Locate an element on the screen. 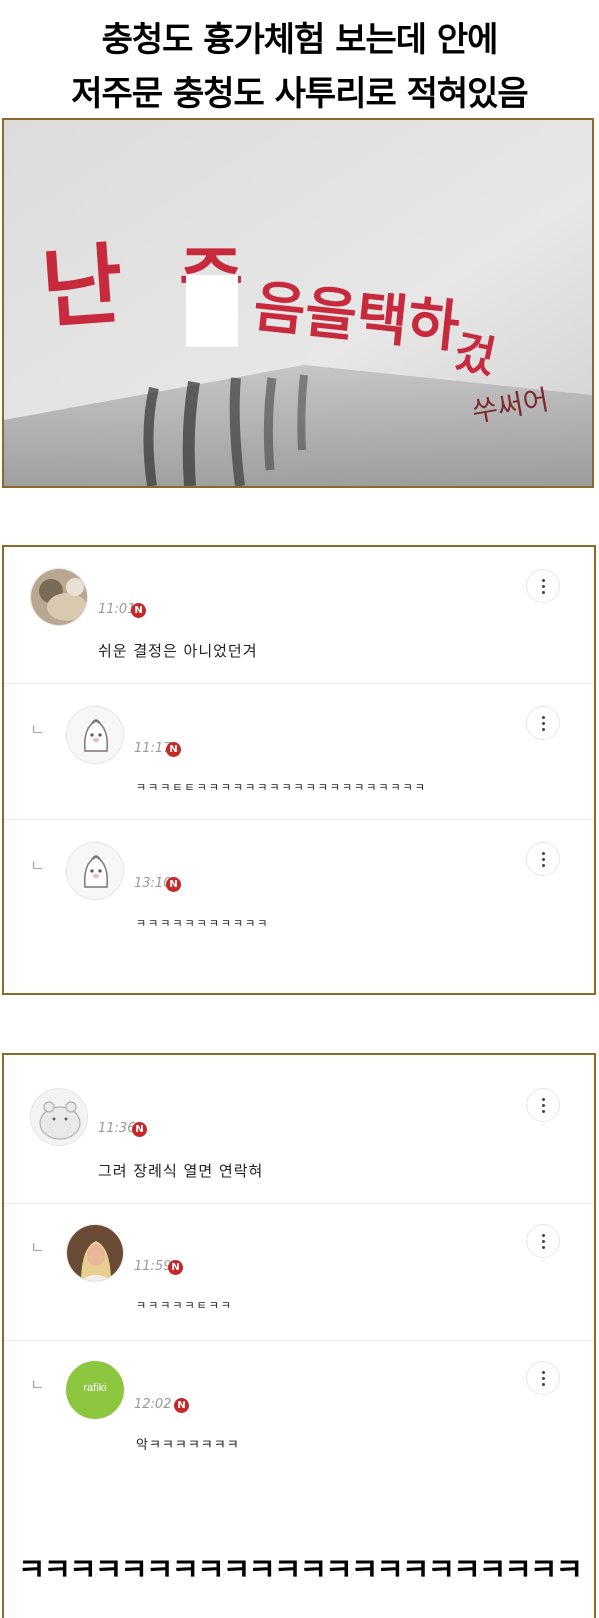 The image size is (599, 1618). reply-comment-item: ㄴ 11:59 N ㅋㅋㅋㅋㅋㅌㅋㅋ is located at coordinates (299, 1272).